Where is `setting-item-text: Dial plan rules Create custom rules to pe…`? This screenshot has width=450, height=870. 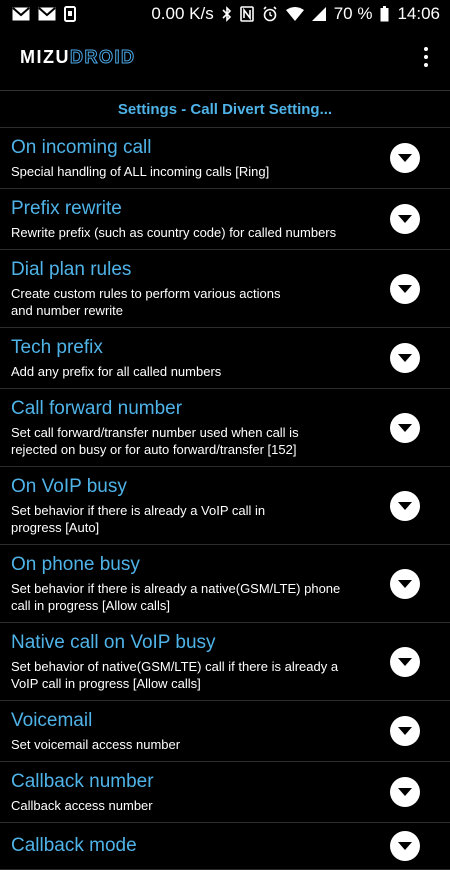 setting-item-text: Dial plan rules Create custom rules to pe… is located at coordinates (200, 288).